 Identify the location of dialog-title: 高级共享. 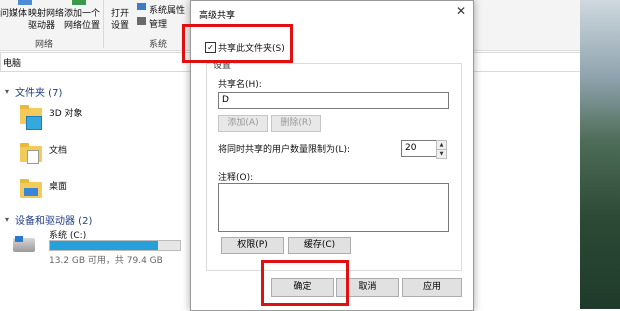
(217, 16).